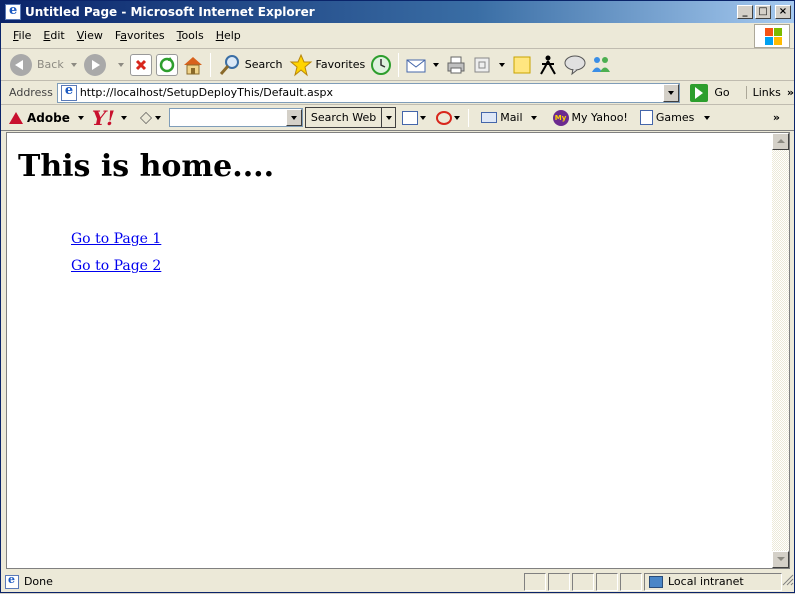 The height and width of the screenshot is (594, 795). What do you see at coordinates (397, 36) in the screenshot?
I see `menu-bar: File Edit View Favorites Tools Help` at bounding box center [397, 36].